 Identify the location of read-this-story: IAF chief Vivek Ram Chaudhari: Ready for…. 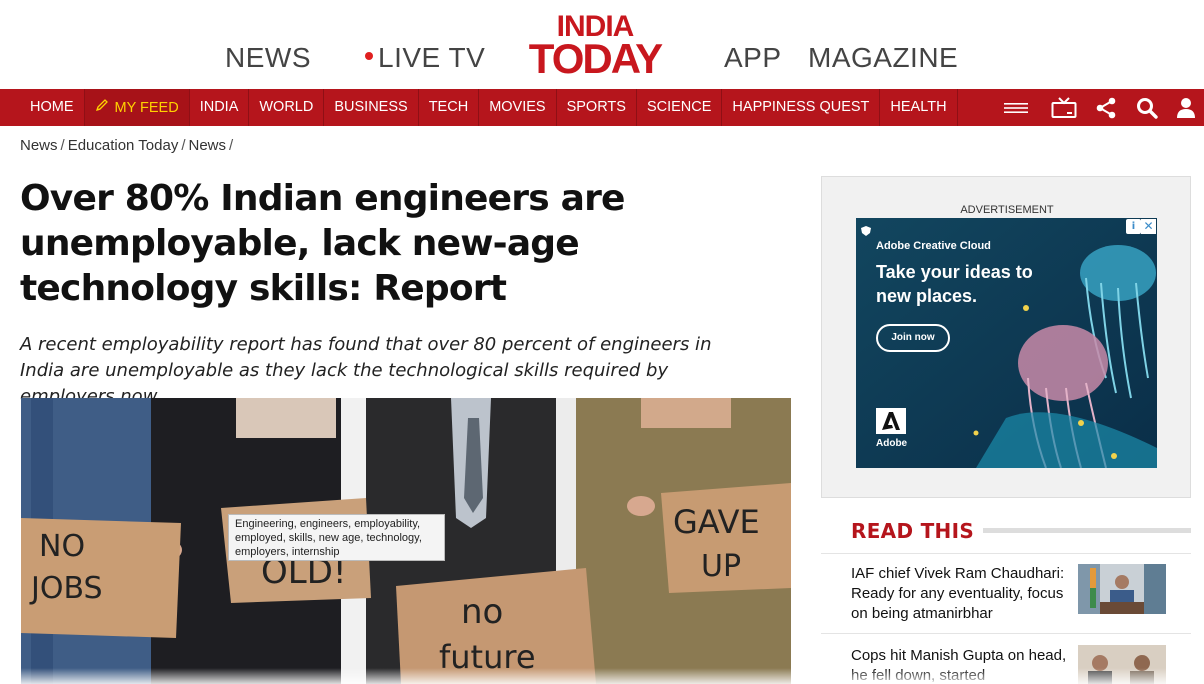
(1006, 593).